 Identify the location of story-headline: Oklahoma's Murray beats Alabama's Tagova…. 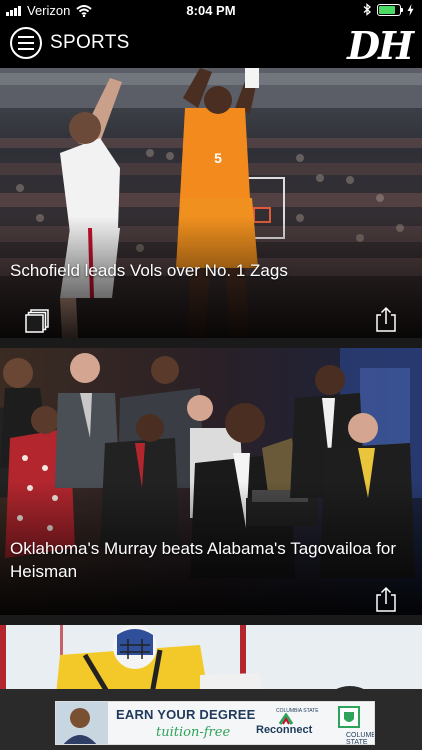
(211, 560).